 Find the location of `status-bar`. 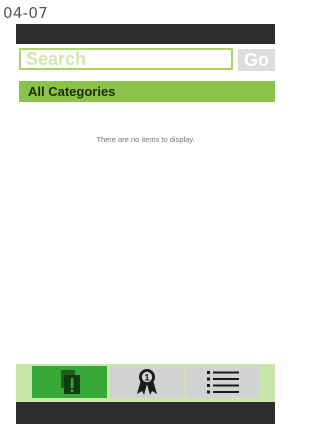

status-bar is located at coordinates (145, 34).